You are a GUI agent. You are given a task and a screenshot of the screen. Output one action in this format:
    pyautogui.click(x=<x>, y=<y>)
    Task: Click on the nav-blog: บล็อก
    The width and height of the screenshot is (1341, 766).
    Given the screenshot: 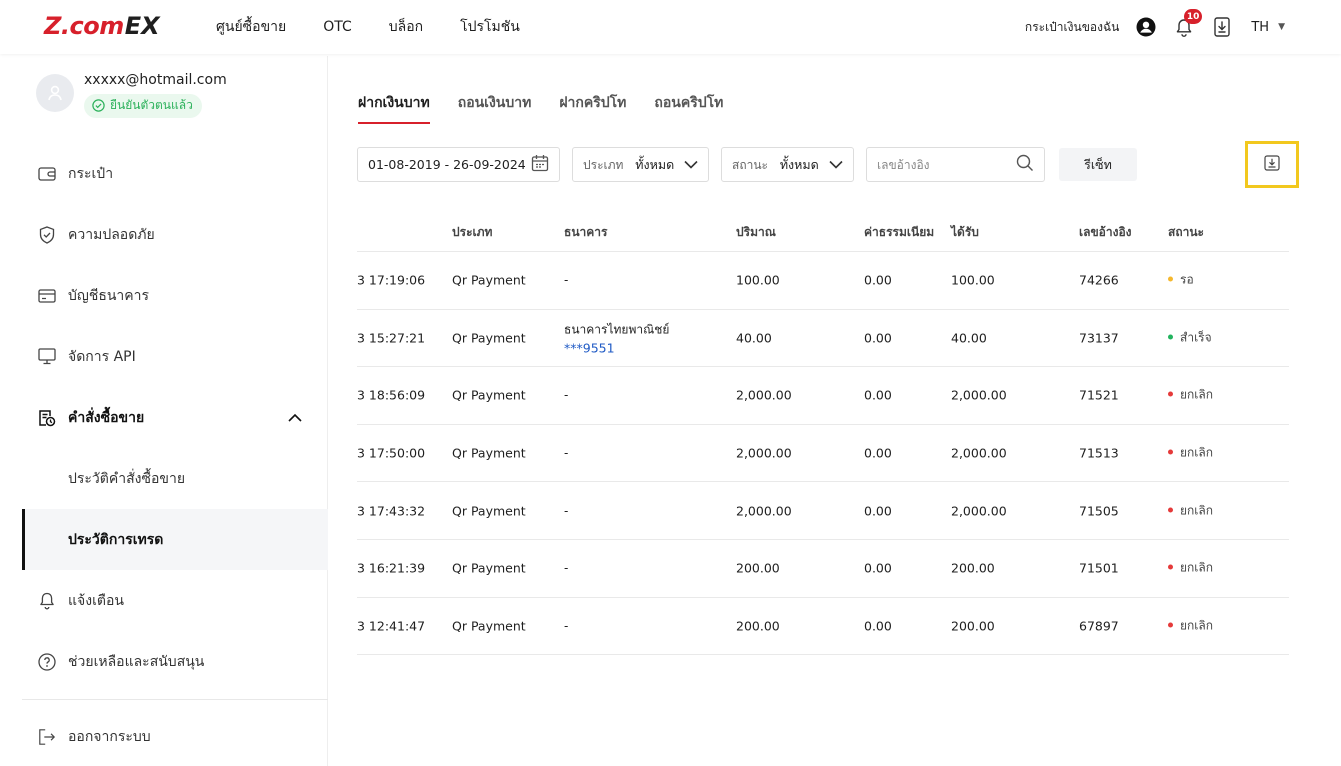 What is the action you would take?
    pyautogui.click(x=406, y=27)
    